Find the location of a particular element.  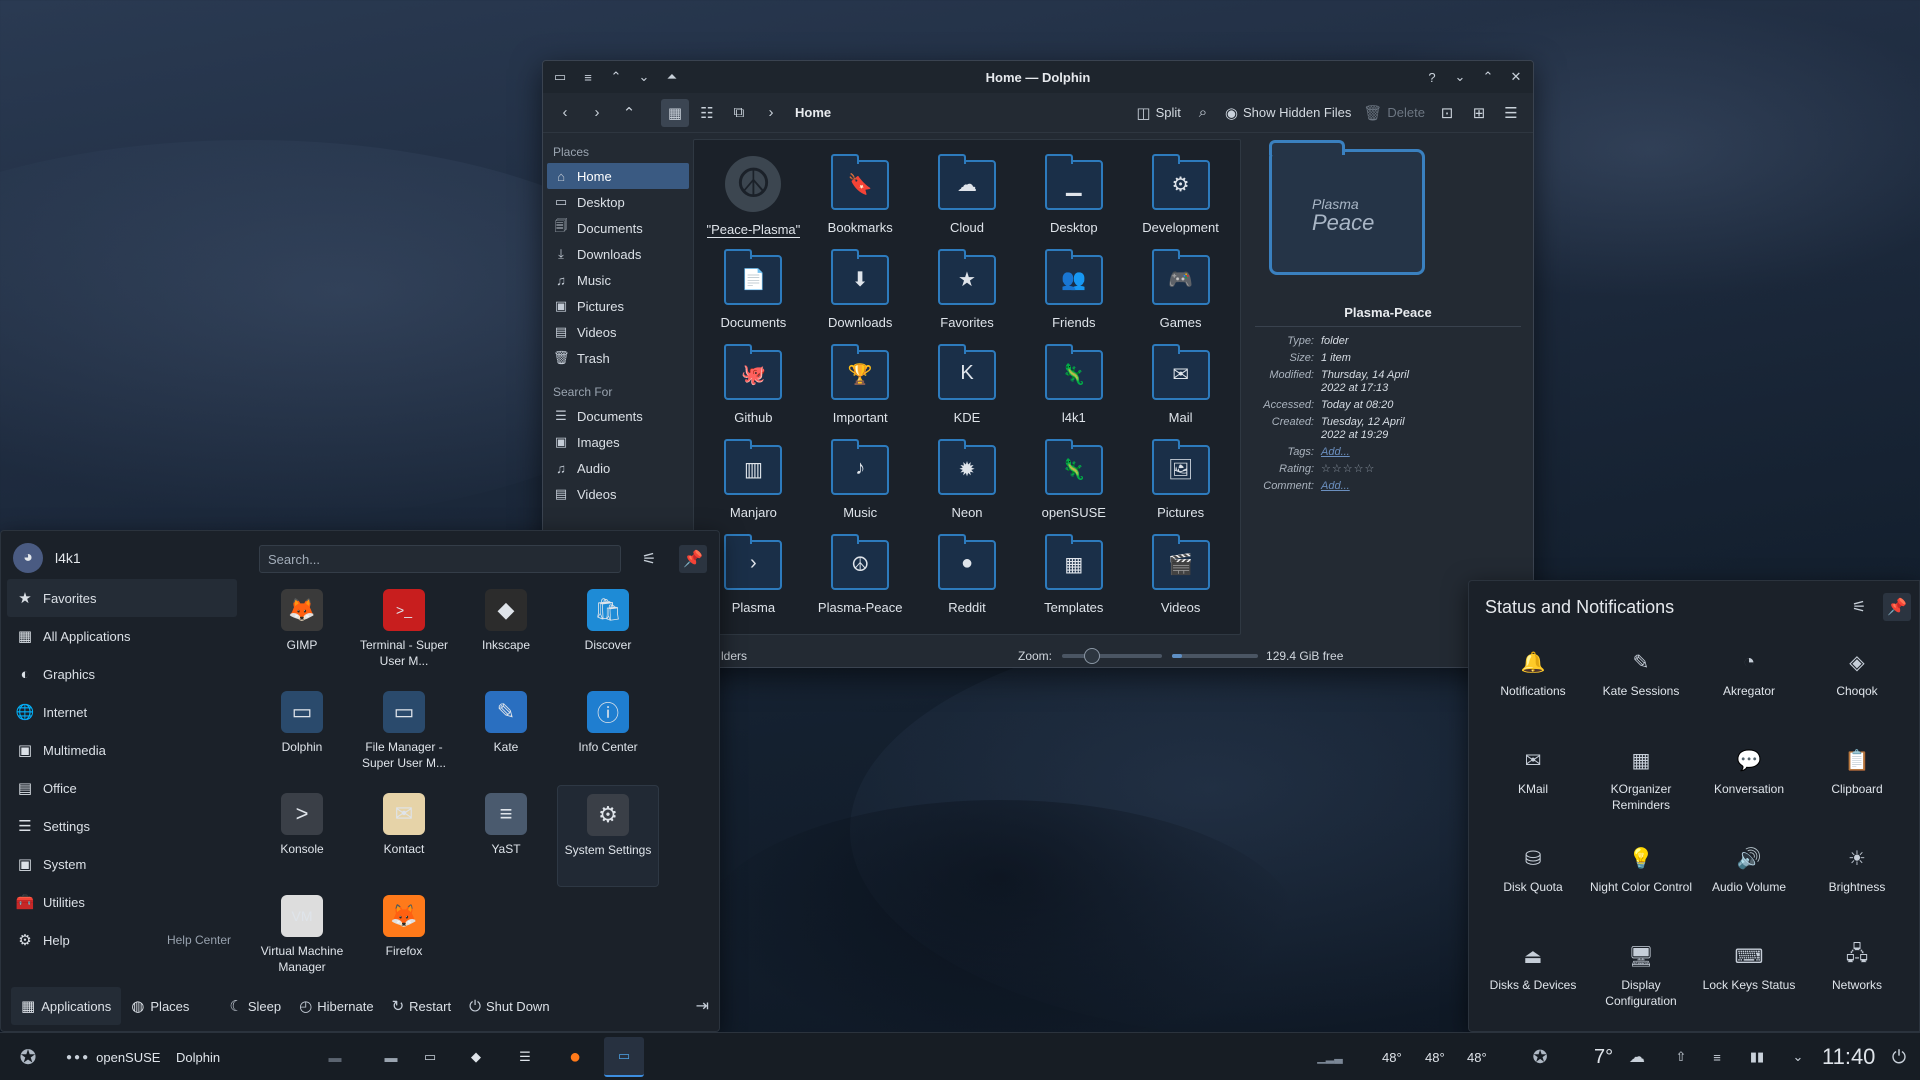

tray-item-kate-sessions: ✎ Kate Sessions is located at coordinates (1641, 690).